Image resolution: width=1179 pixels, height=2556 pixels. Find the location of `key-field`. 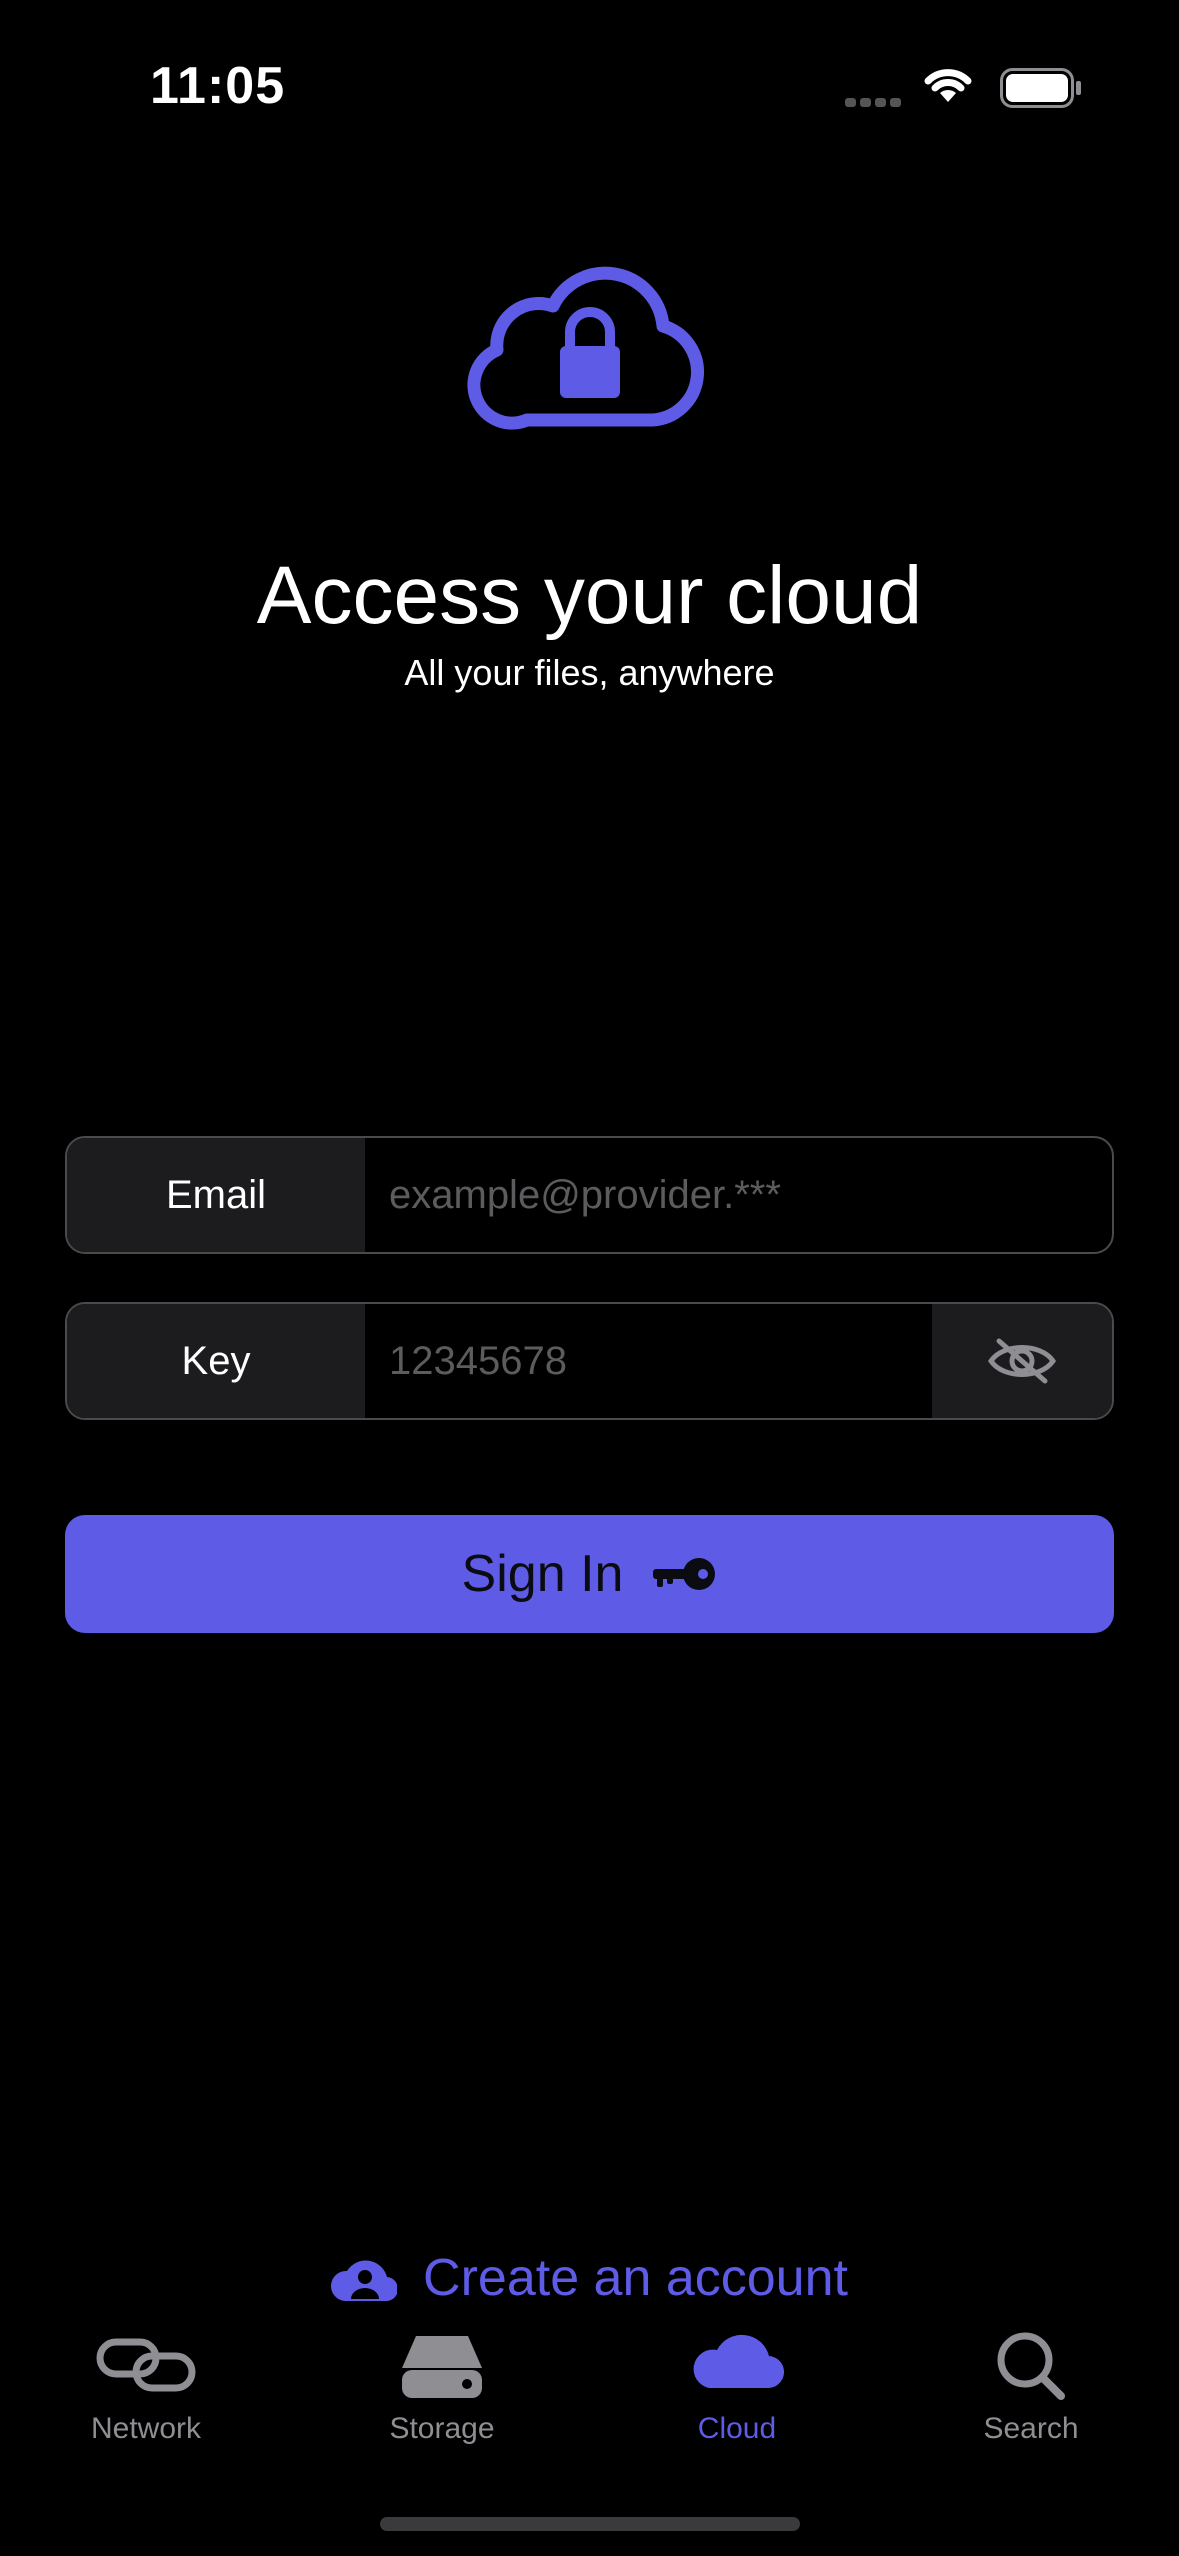

key-field is located at coordinates (648, 1361).